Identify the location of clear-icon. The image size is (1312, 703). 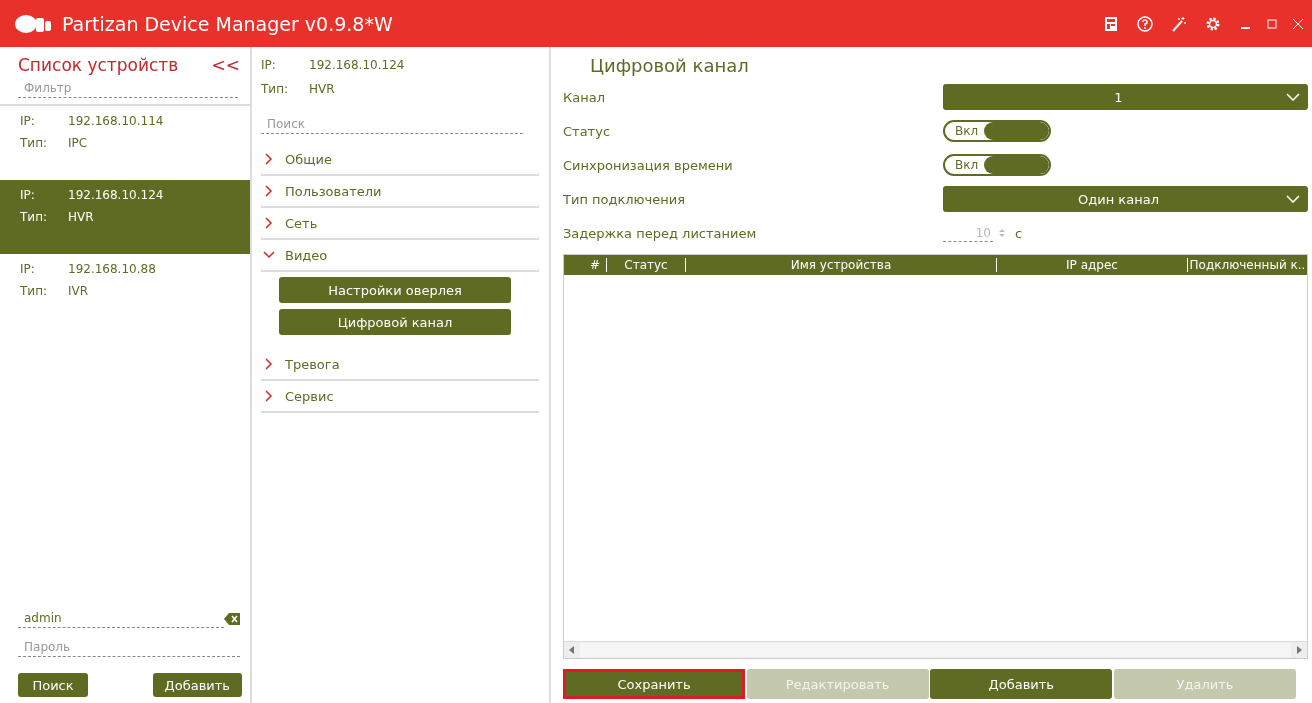
(232, 618).